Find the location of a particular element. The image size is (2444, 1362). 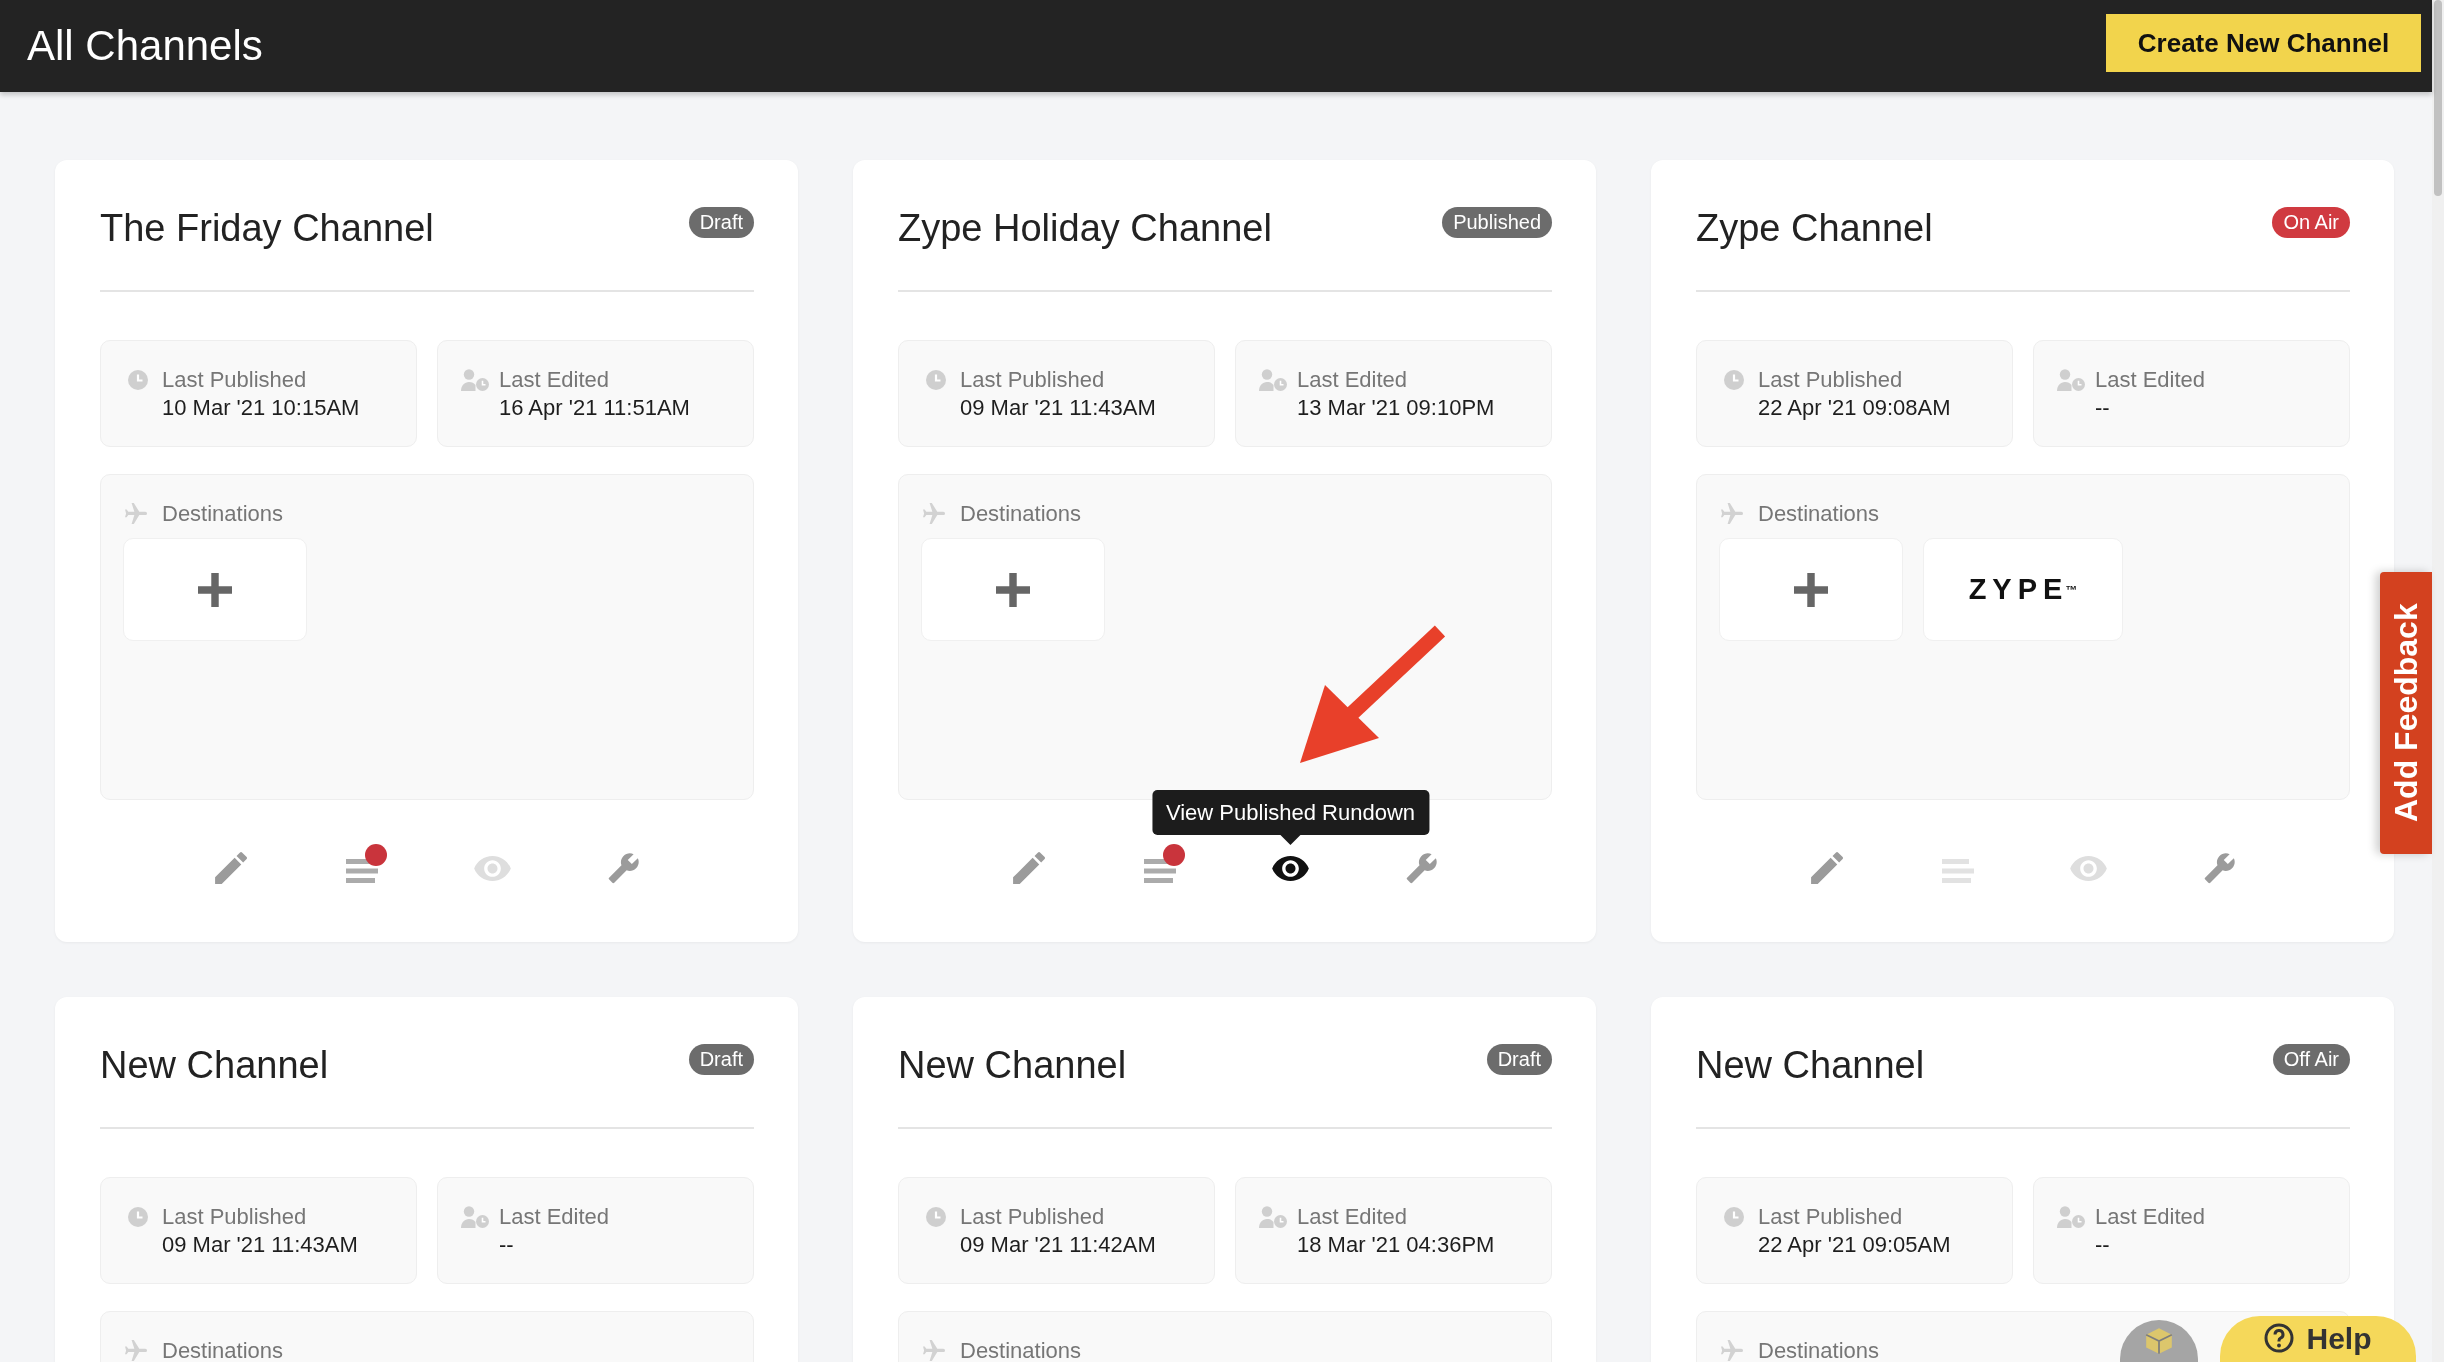

info-value: 22 Apr '21 09:08AM is located at coordinates (1854, 408).